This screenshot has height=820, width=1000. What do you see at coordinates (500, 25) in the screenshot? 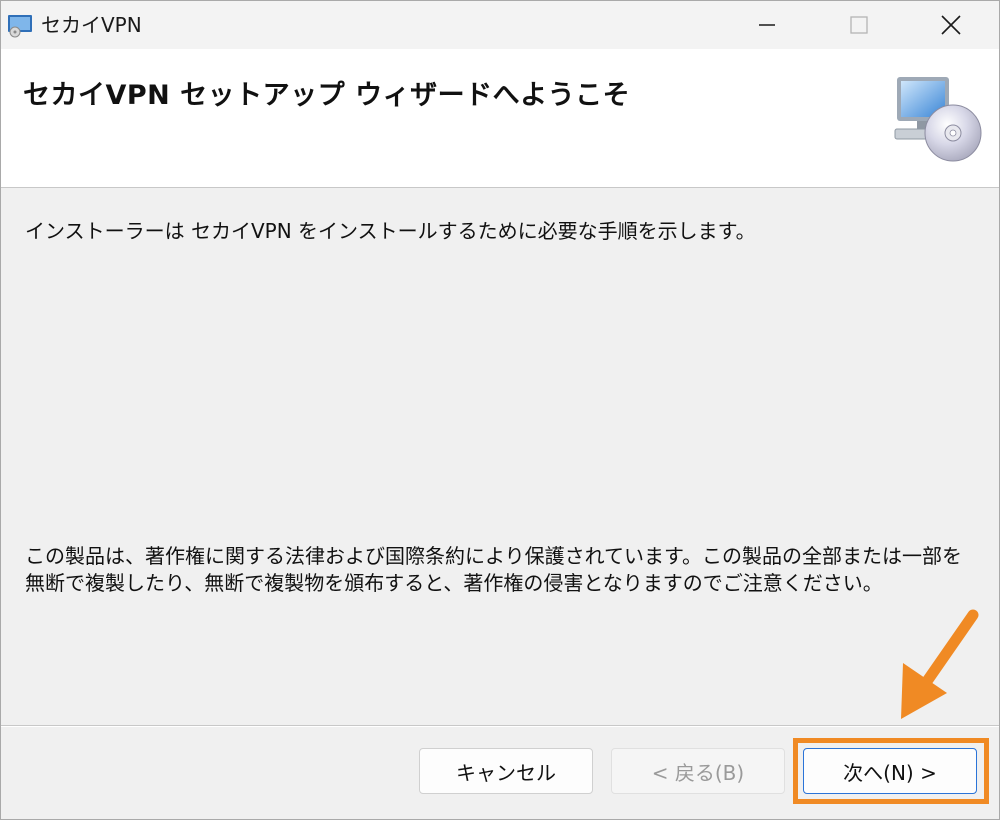
I see `title-bar: セカイVPN` at bounding box center [500, 25].